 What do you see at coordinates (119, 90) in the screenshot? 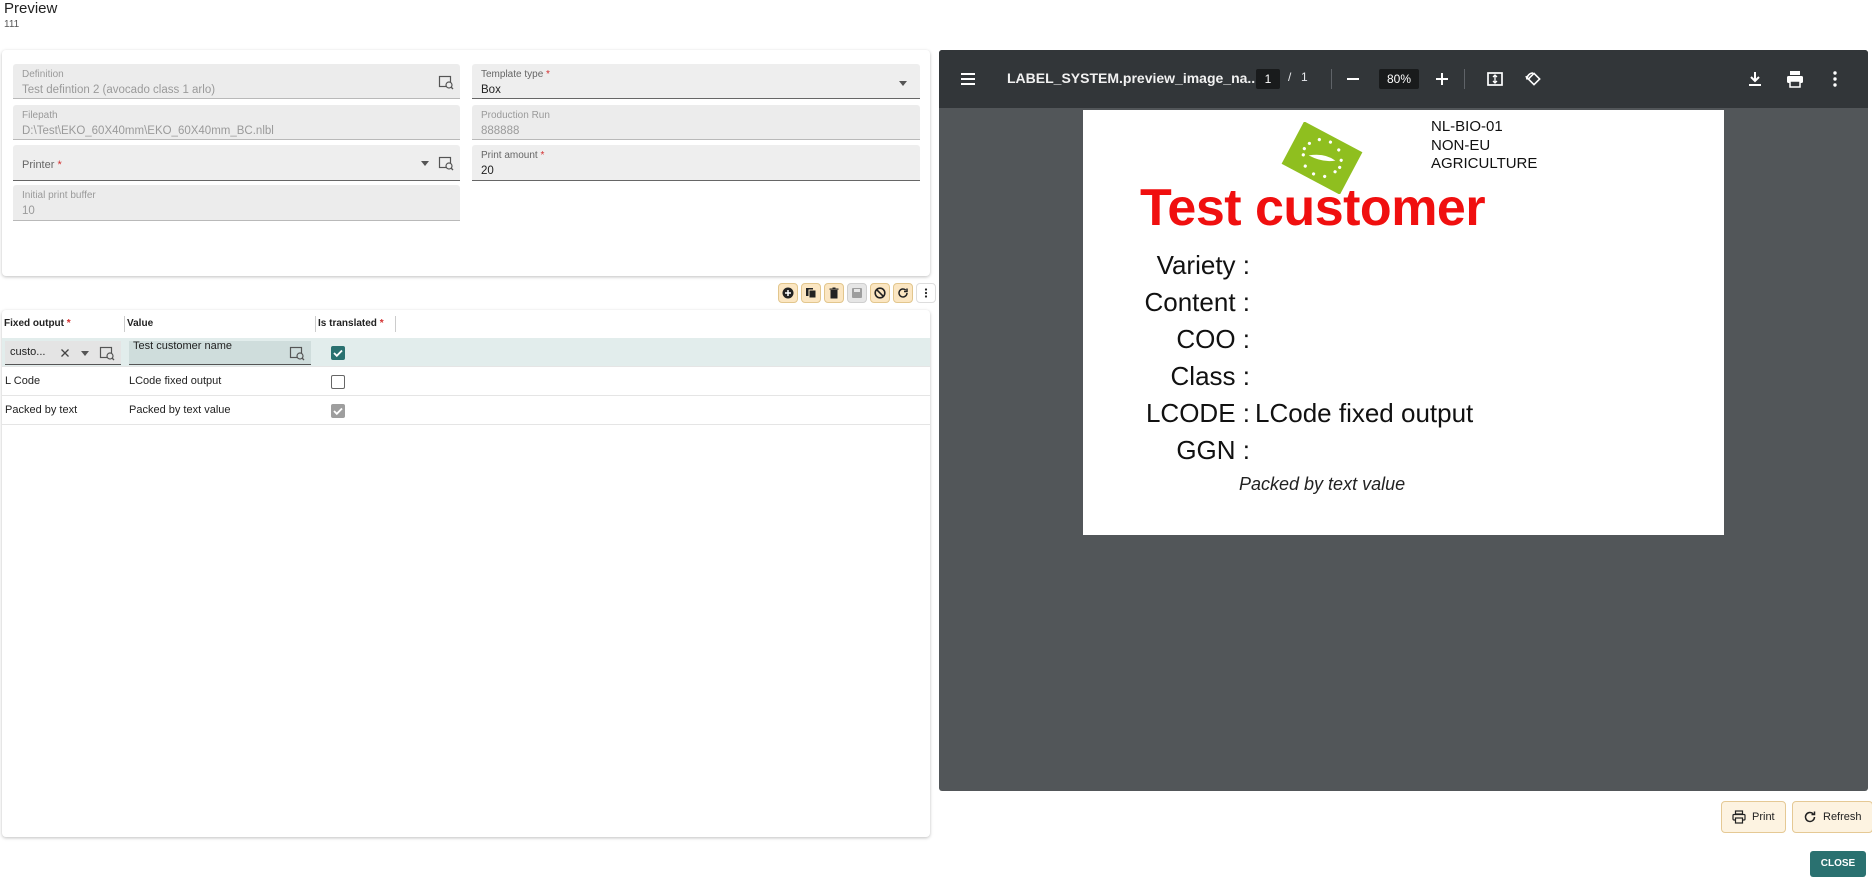
I see `definition-value: Test defintion 2 (avocado class 1 arlo)` at bounding box center [119, 90].